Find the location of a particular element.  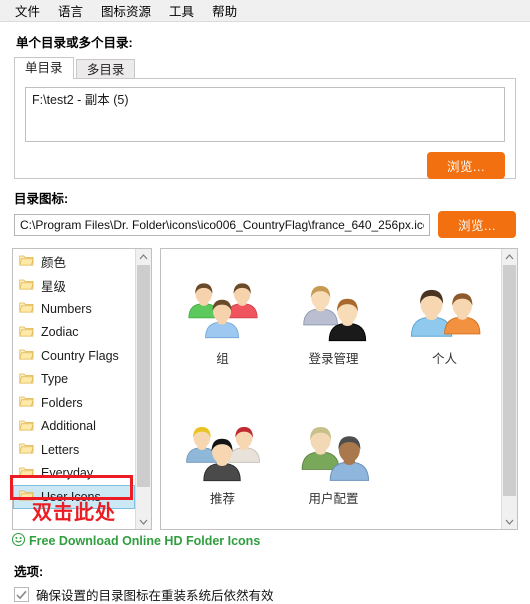

category-item-label: Country Flags is located at coordinates (80, 355).